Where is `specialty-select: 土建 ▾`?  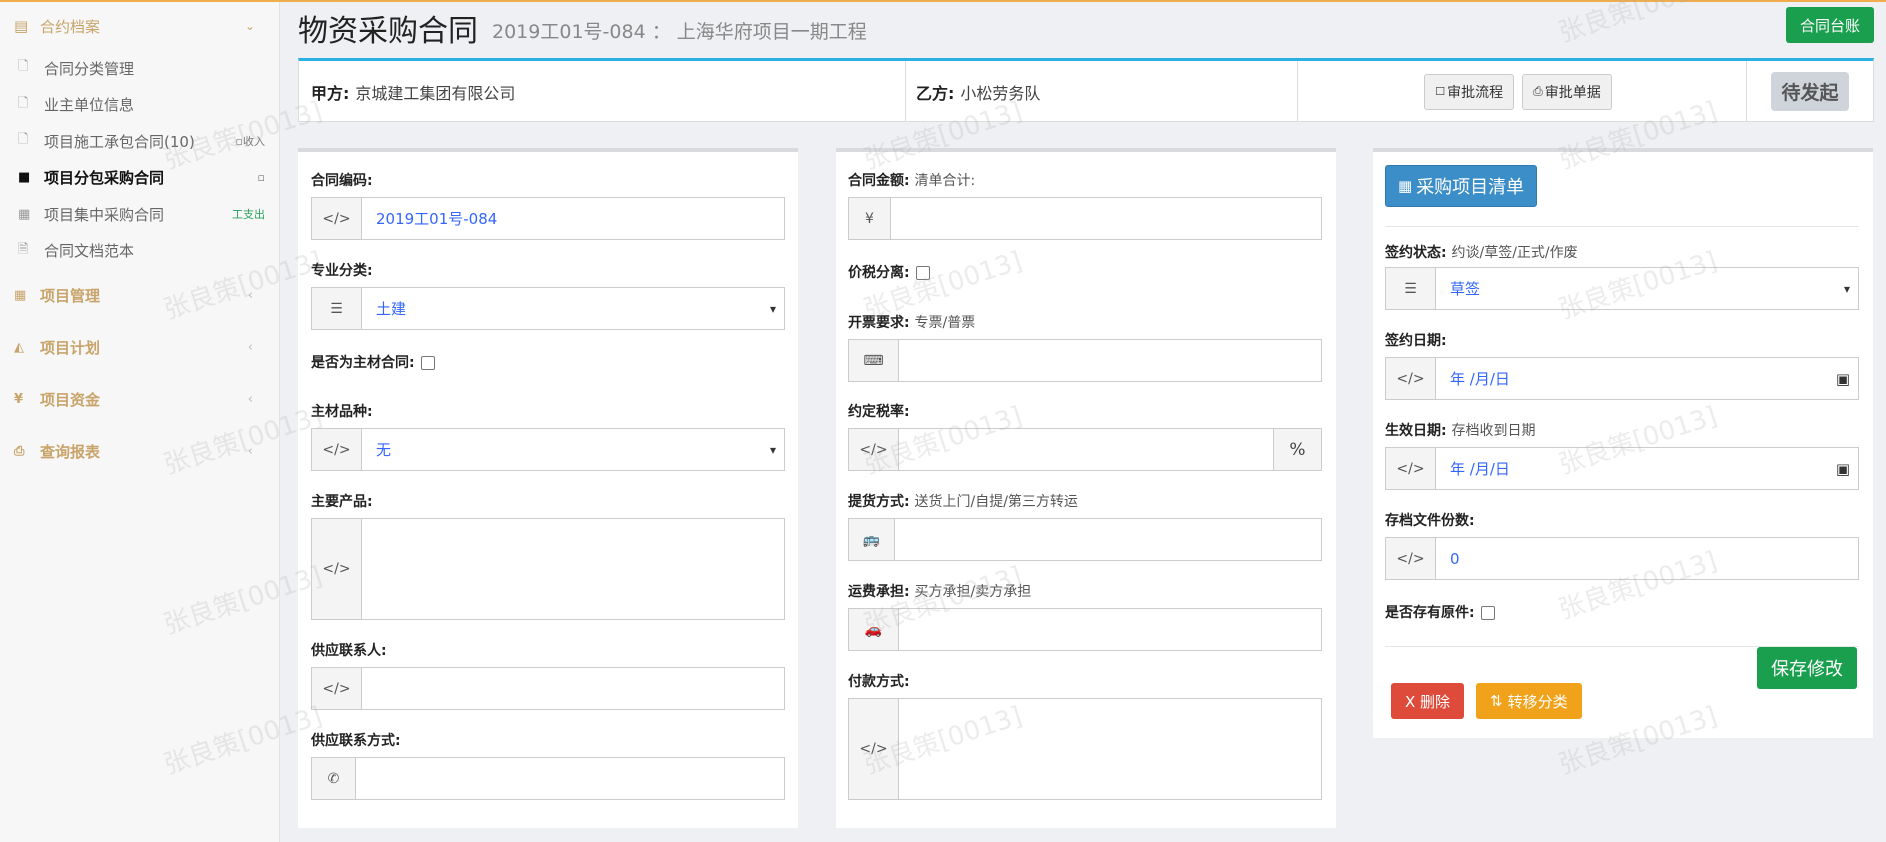
specialty-select: 土建 ▾ is located at coordinates (573, 308).